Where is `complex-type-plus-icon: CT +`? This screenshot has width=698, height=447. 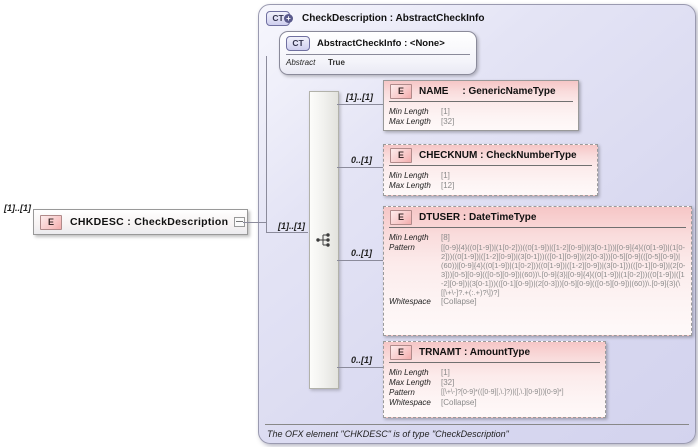 complex-type-plus-icon: CT + is located at coordinates (279, 18).